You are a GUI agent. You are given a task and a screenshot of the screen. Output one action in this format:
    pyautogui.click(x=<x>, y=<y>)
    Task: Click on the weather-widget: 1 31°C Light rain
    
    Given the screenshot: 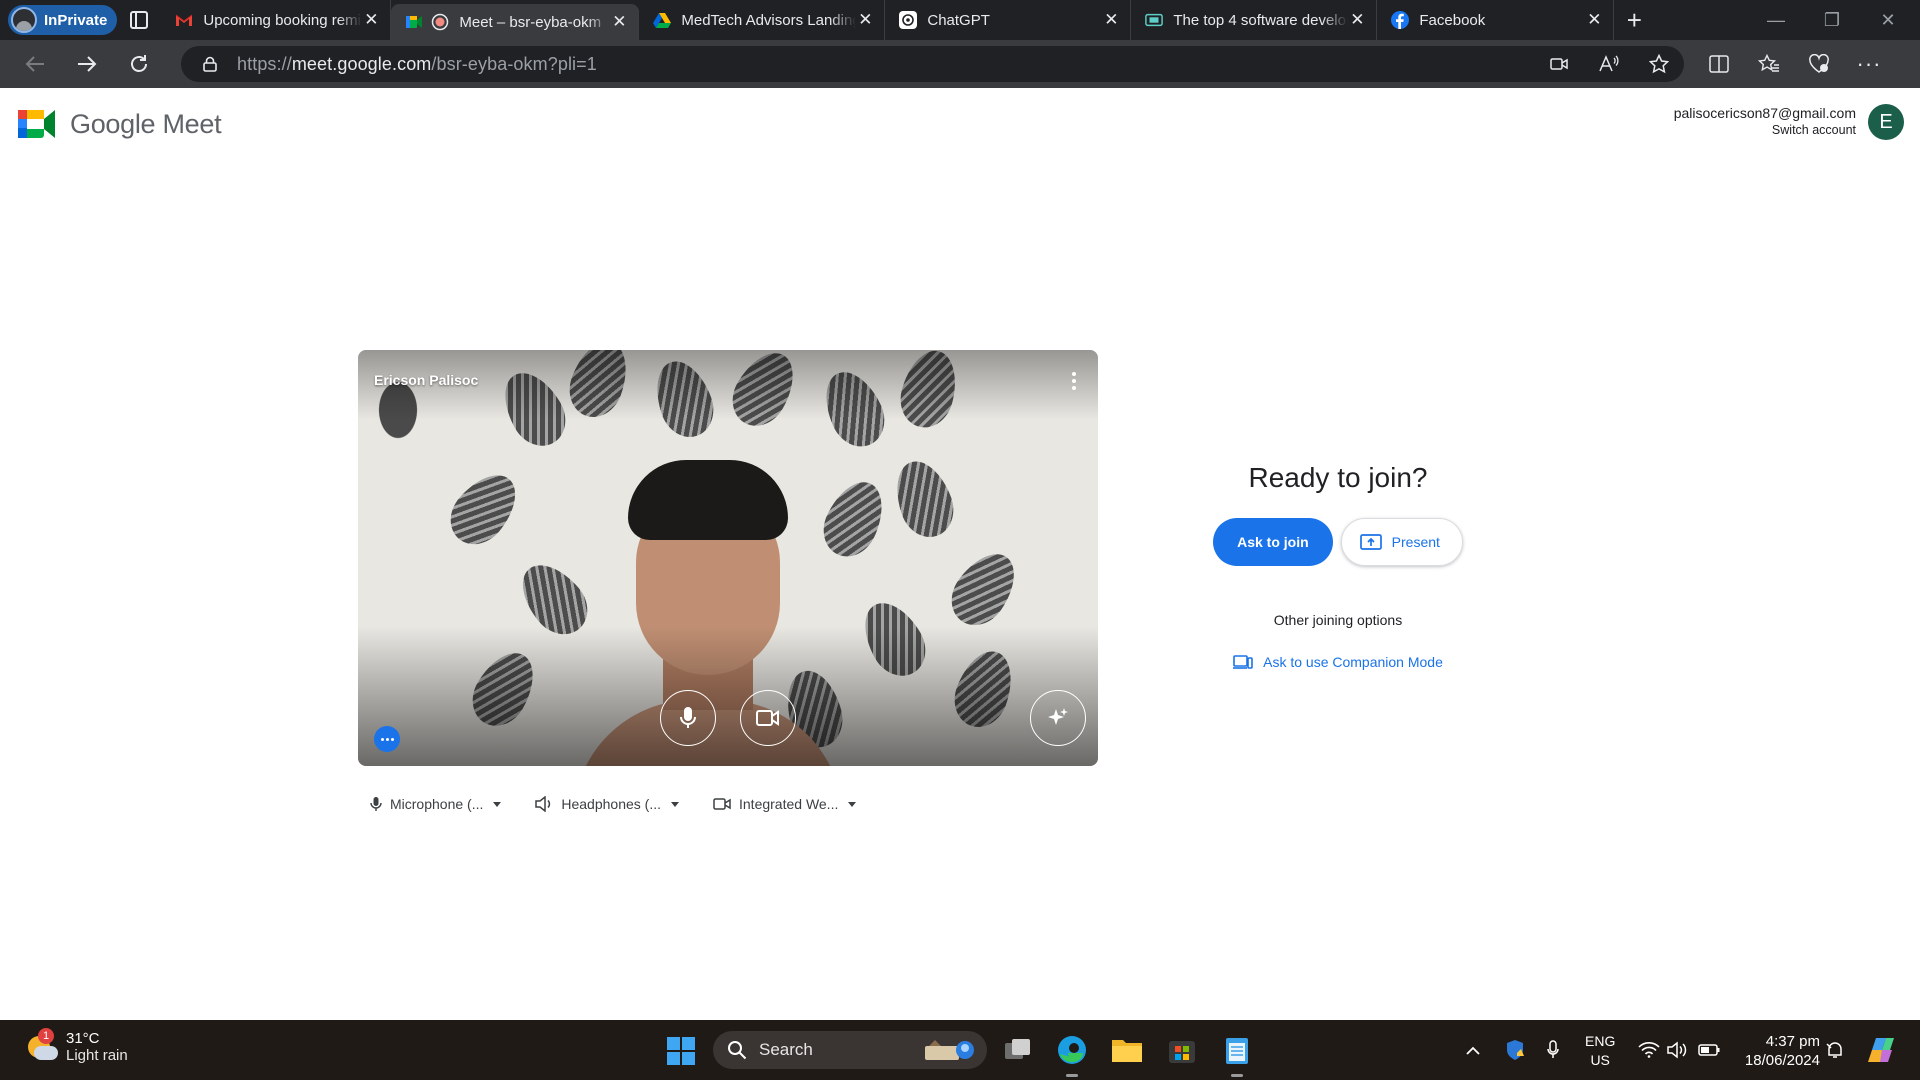 What is the action you would take?
    pyautogui.click(x=77, y=1046)
    